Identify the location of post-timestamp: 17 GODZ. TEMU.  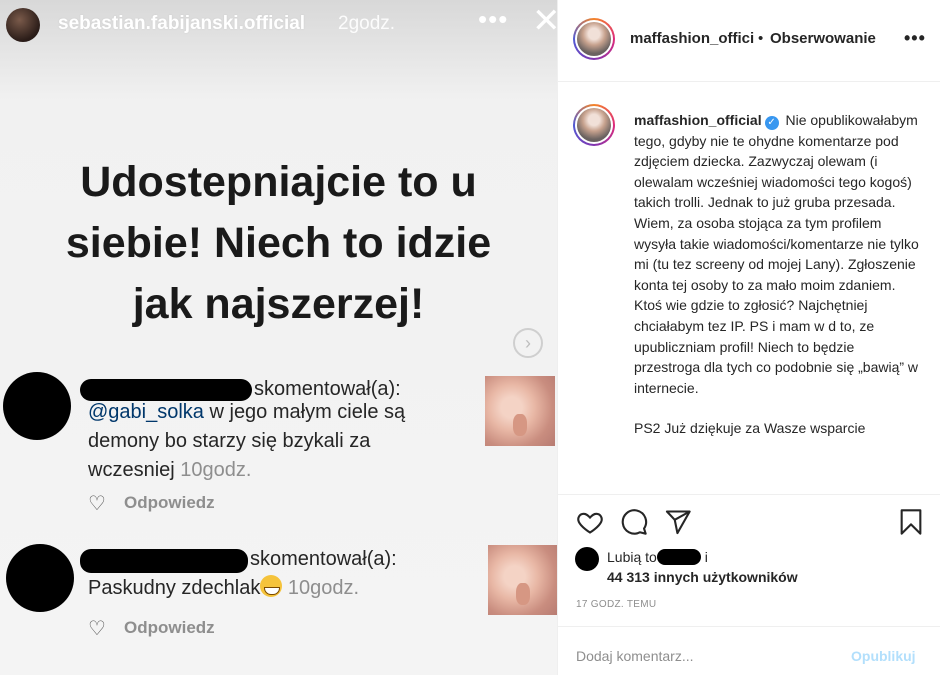
(616, 604).